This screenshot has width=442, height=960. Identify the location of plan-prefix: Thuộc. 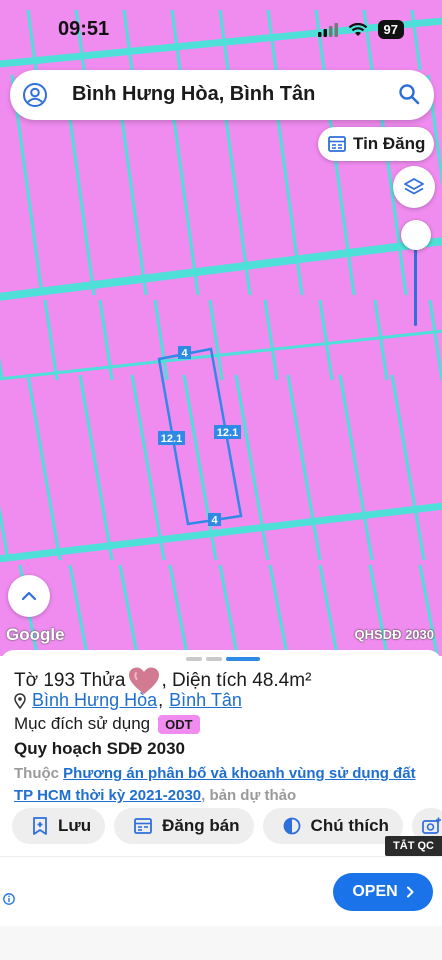
(36, 773).